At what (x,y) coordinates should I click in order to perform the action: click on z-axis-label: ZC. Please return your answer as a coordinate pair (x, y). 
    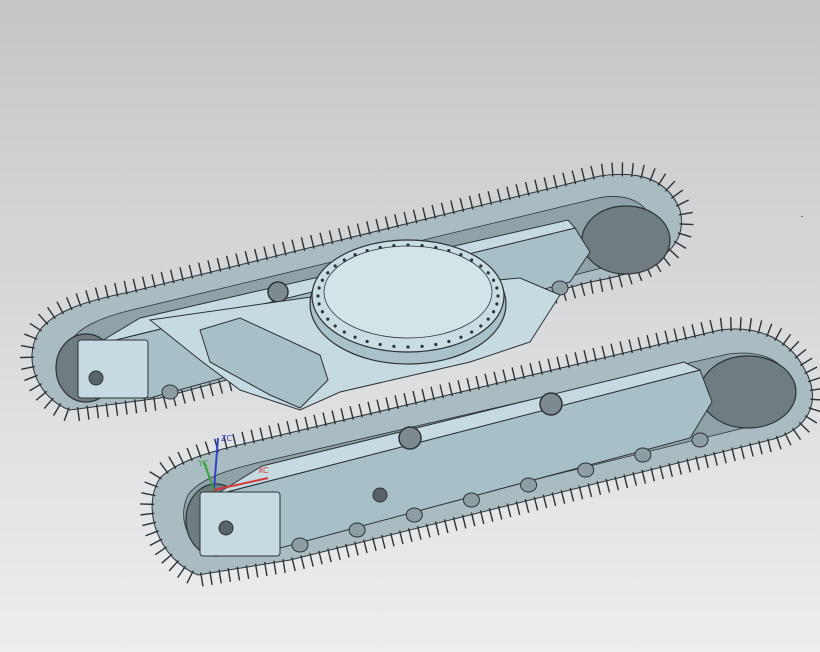
    Looking at the image, I should click on (226, 438).